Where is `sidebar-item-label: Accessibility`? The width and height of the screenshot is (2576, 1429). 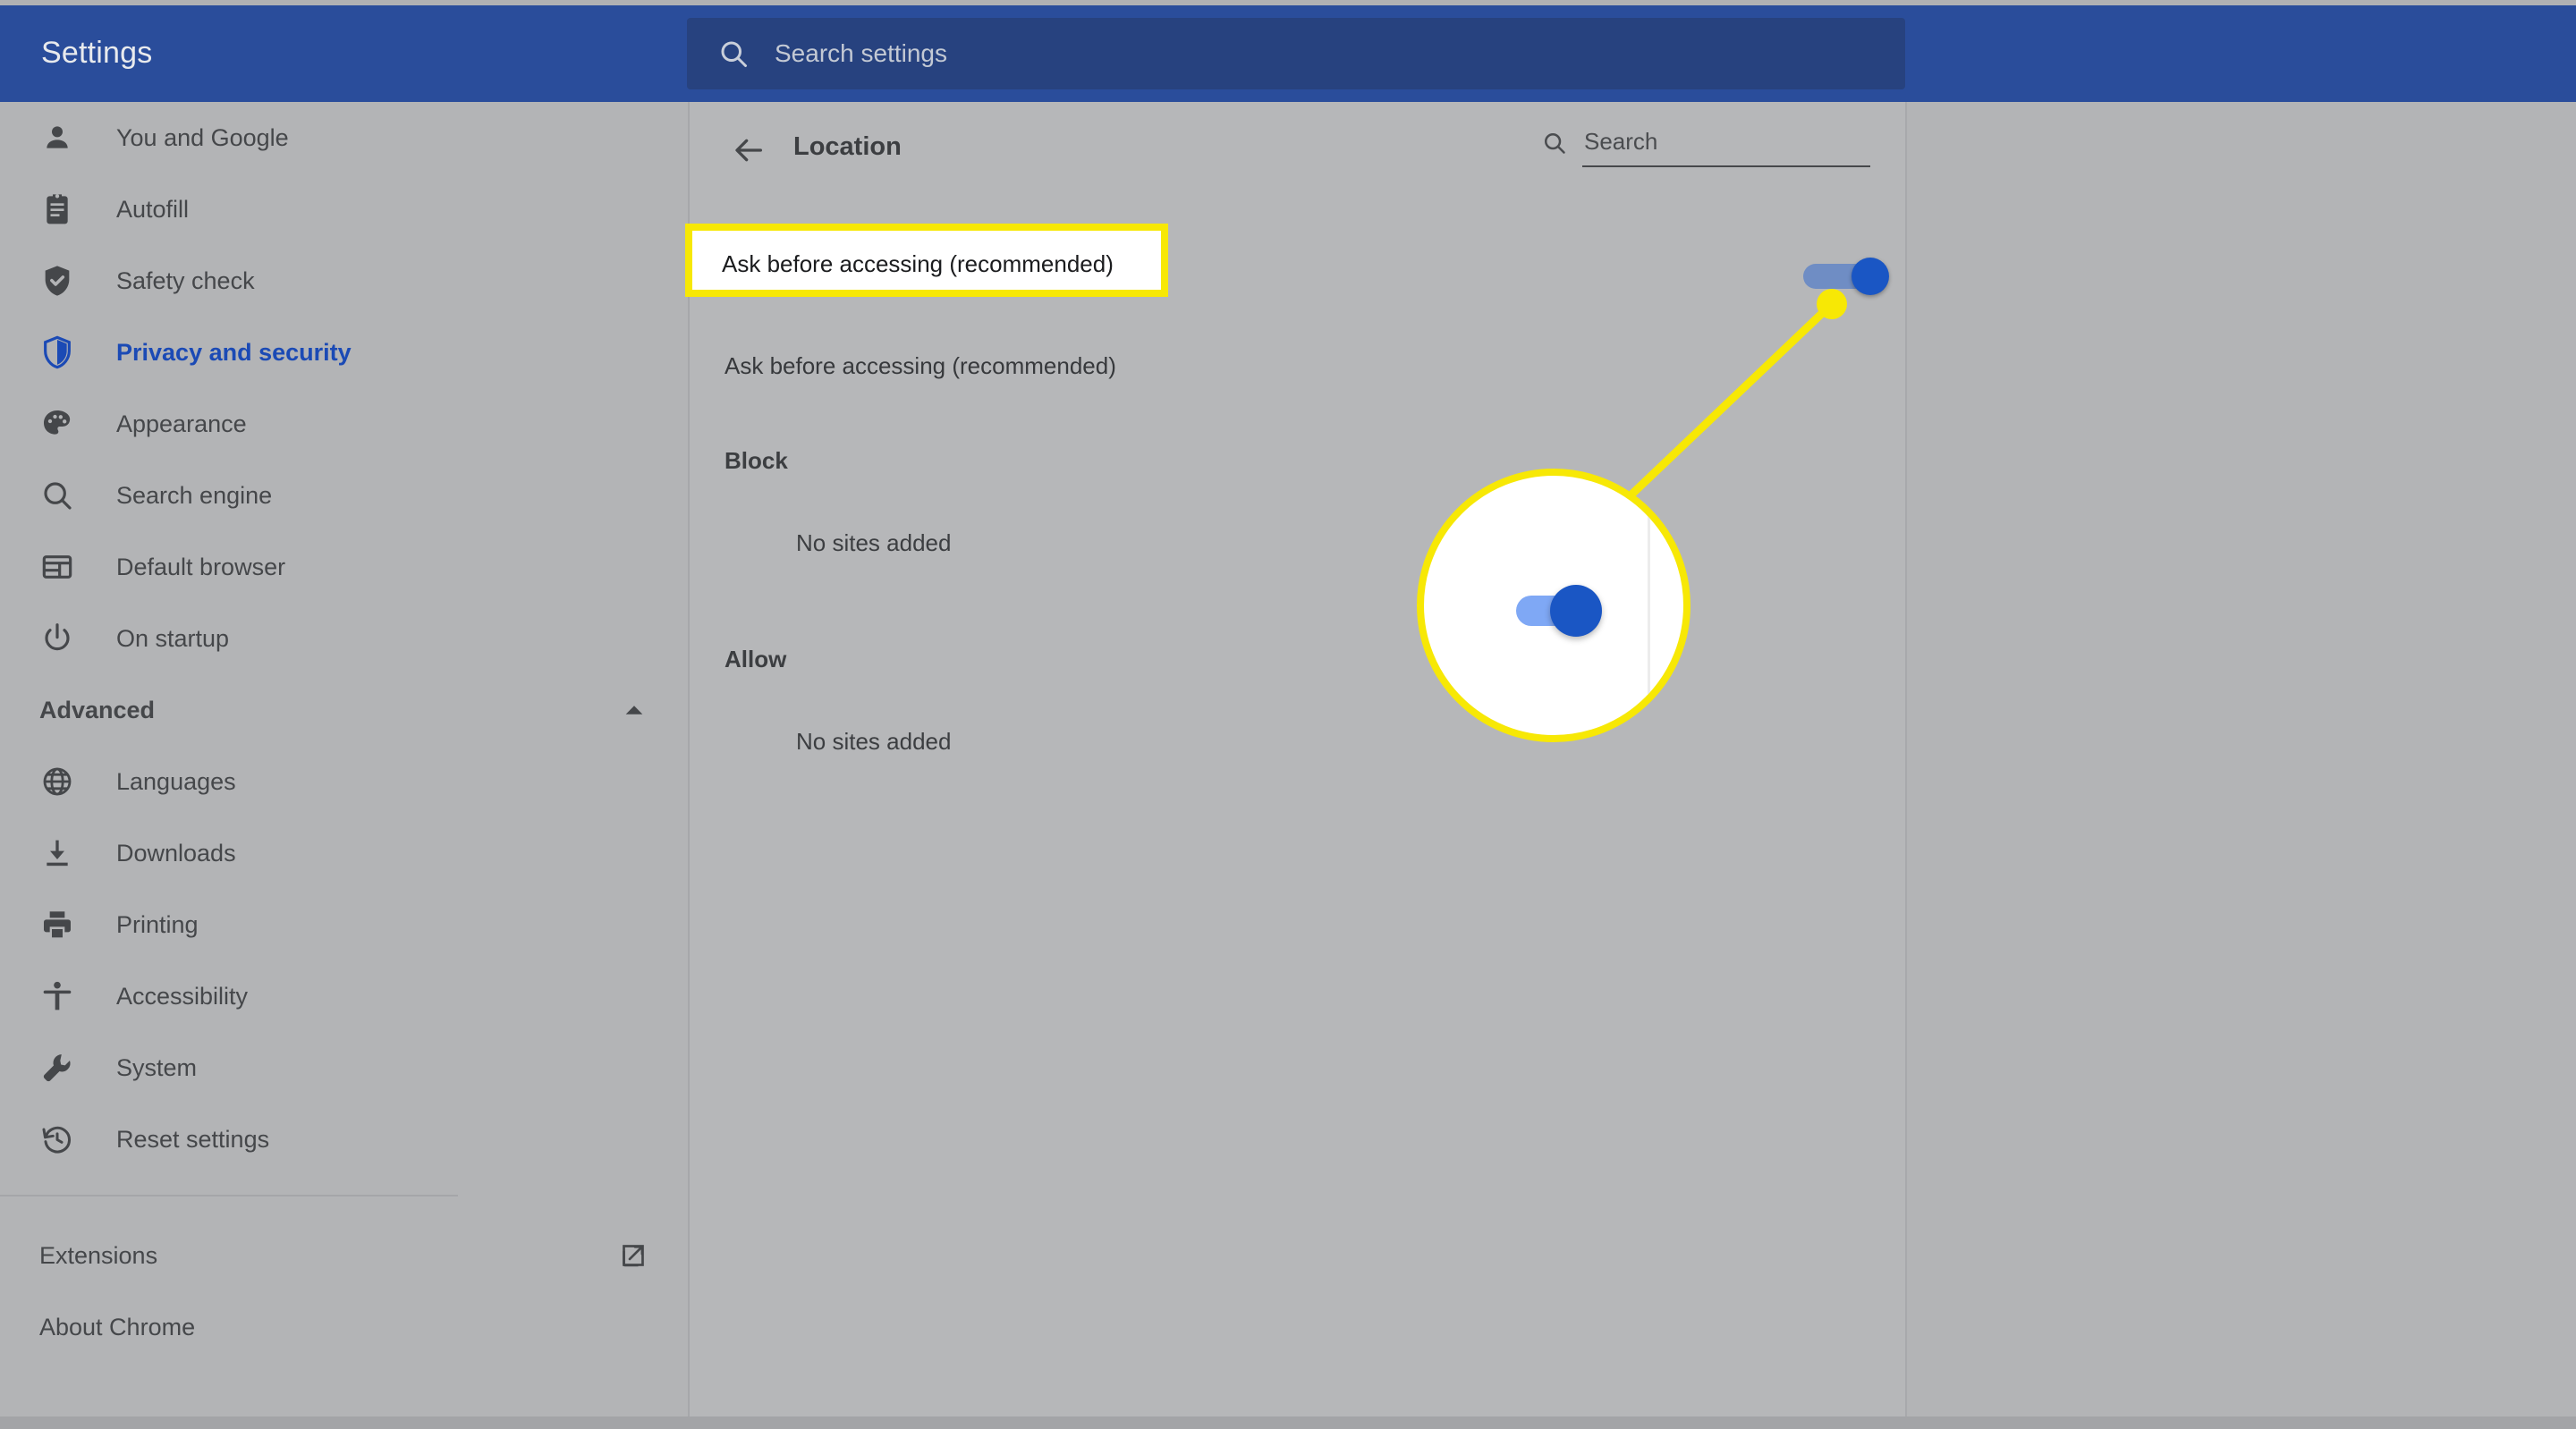 sidebar-item-label: Accessibility is located at coordinates (182, 996).